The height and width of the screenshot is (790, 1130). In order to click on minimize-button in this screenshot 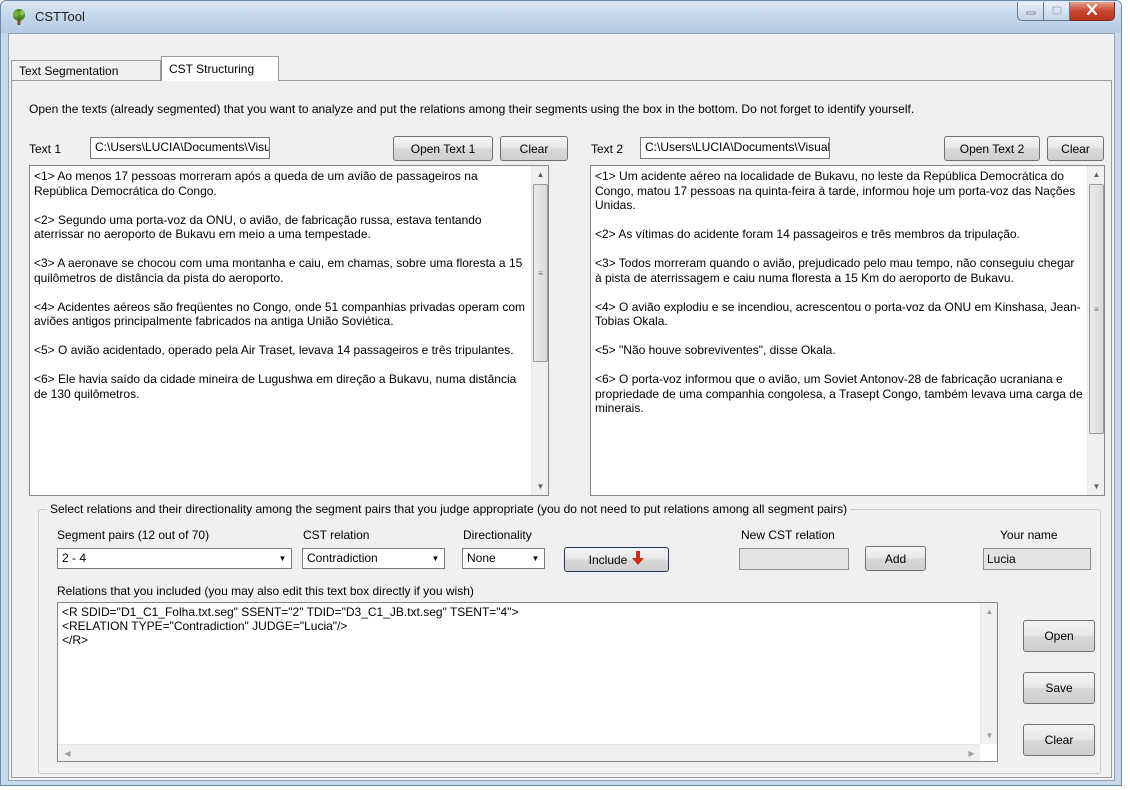, I will do `click(1030, 11)`.